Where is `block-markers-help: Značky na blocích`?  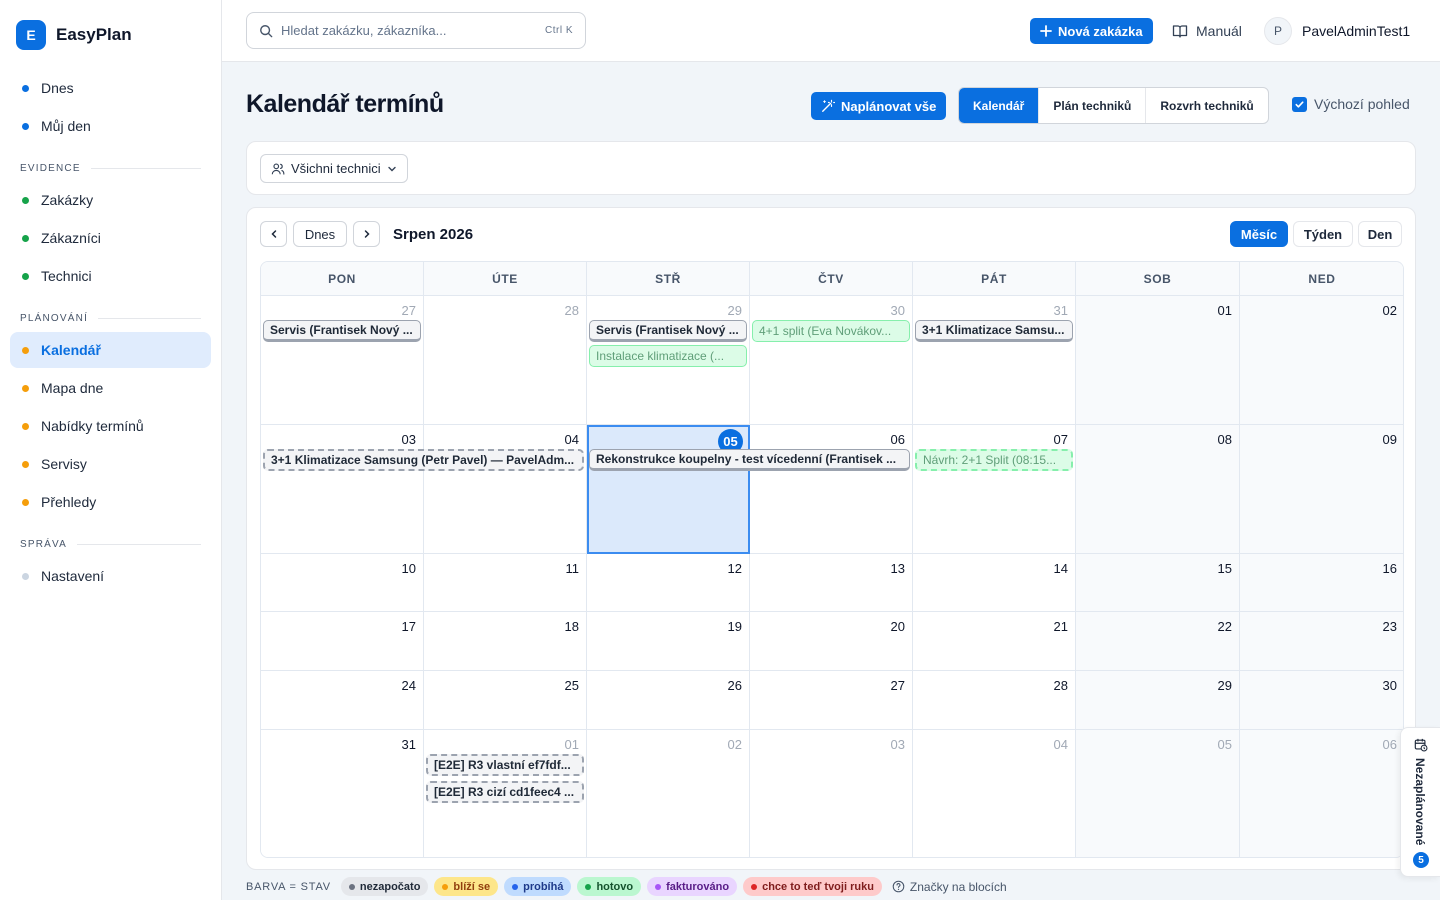 block-markers-help: Značky na blocích is located at coordinates (949, 887).